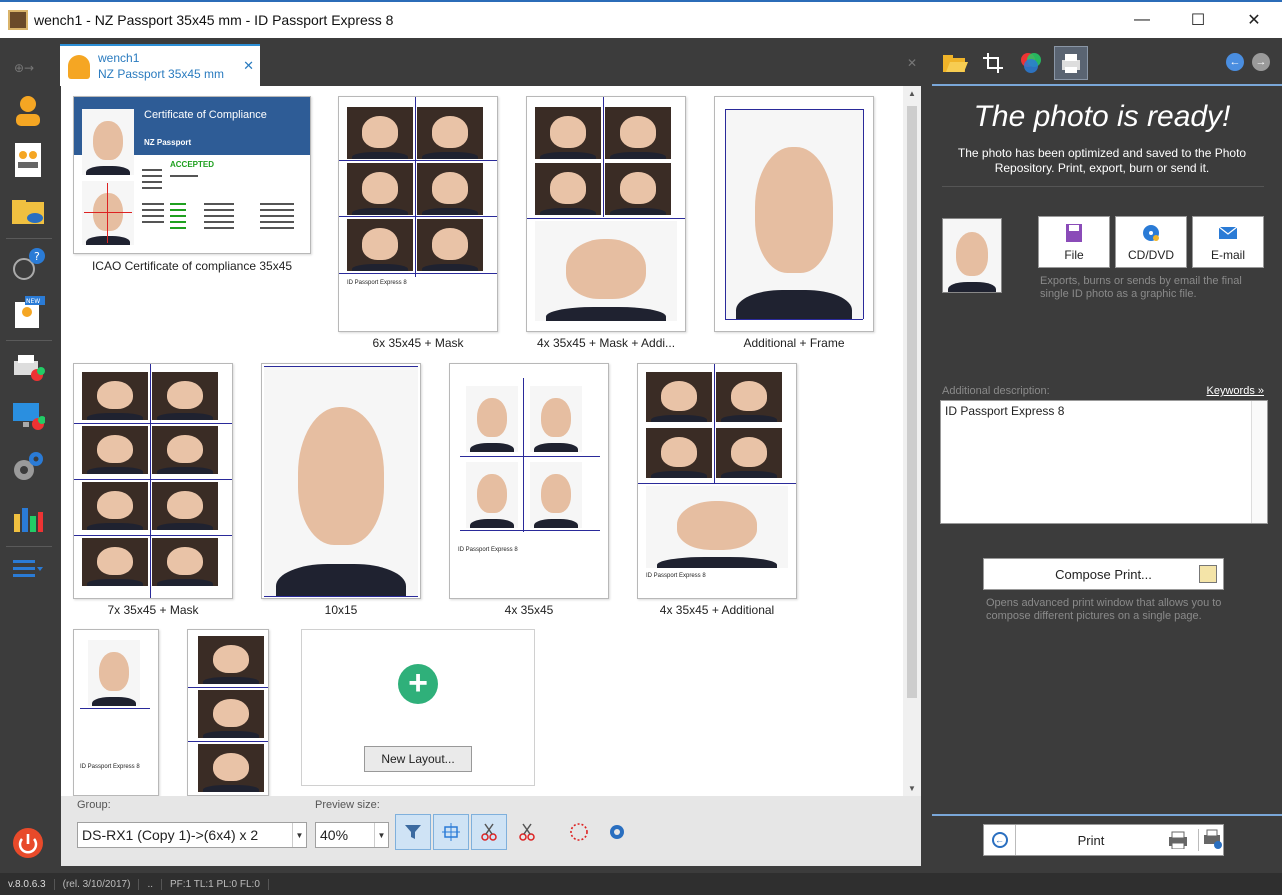 The width and height of the screenshot is (1282, 895). What do you see at coordinates (1151, 233) in the screenshot?
I see `cd-dvd-icon` at bounding box center [1151, 233].